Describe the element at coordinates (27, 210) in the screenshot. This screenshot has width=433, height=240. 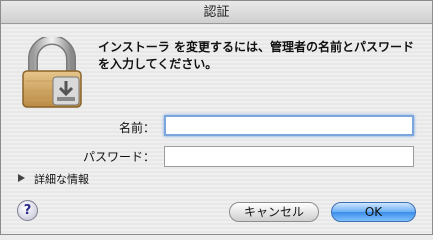
I see `help-button: ?` at that location.